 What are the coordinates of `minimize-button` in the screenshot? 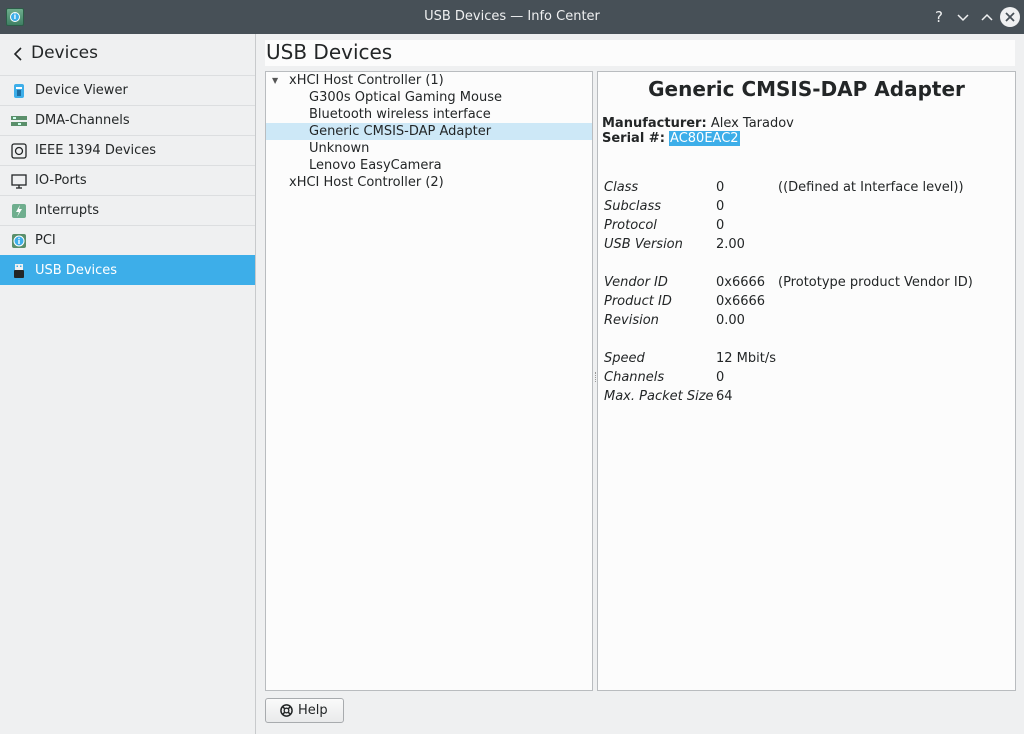 It's located at (963, 17).